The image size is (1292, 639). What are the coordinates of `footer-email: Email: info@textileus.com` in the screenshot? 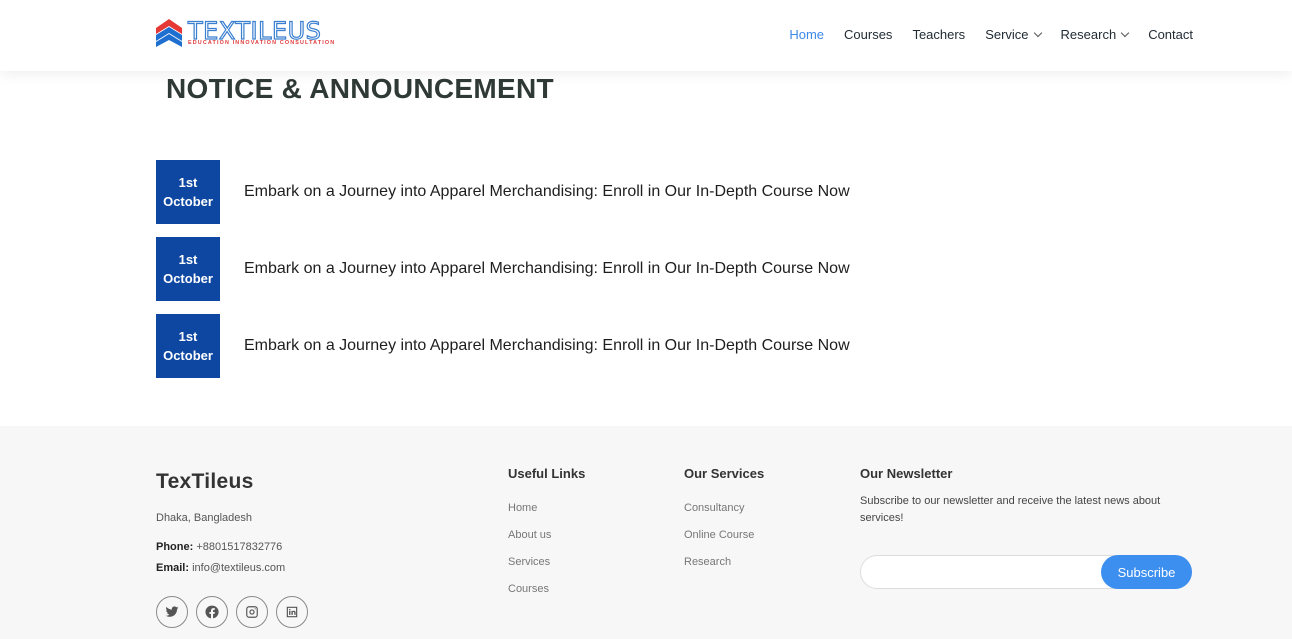 It's located at (220, 568).